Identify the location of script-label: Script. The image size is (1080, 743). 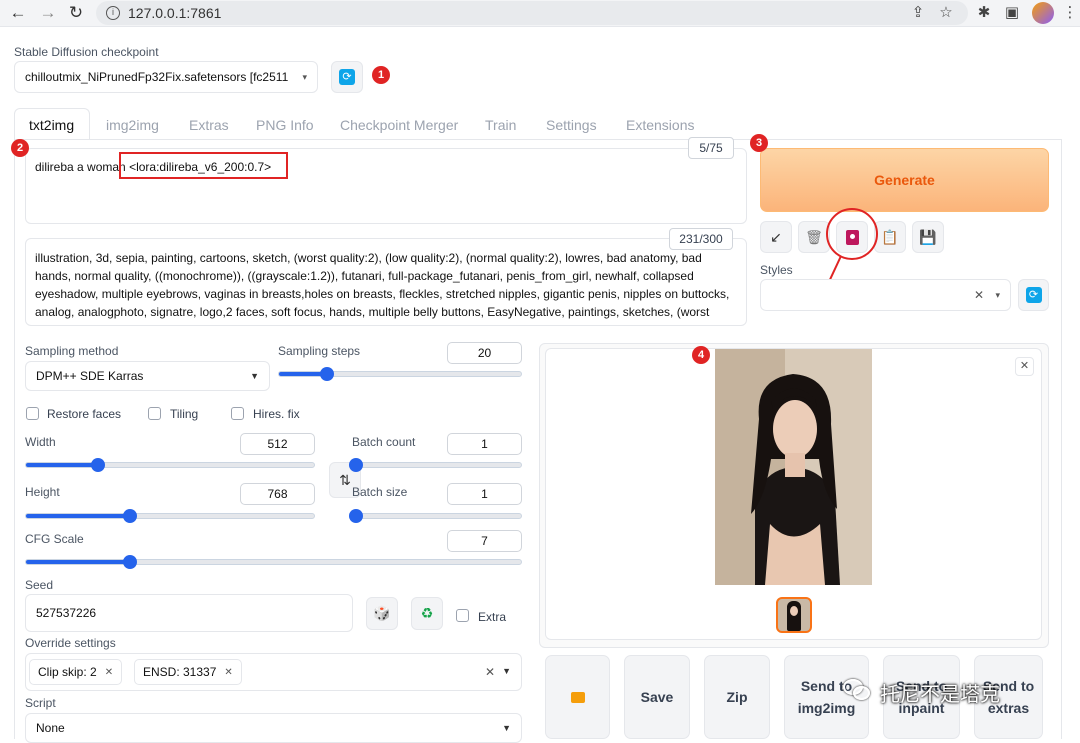
(40, 703).